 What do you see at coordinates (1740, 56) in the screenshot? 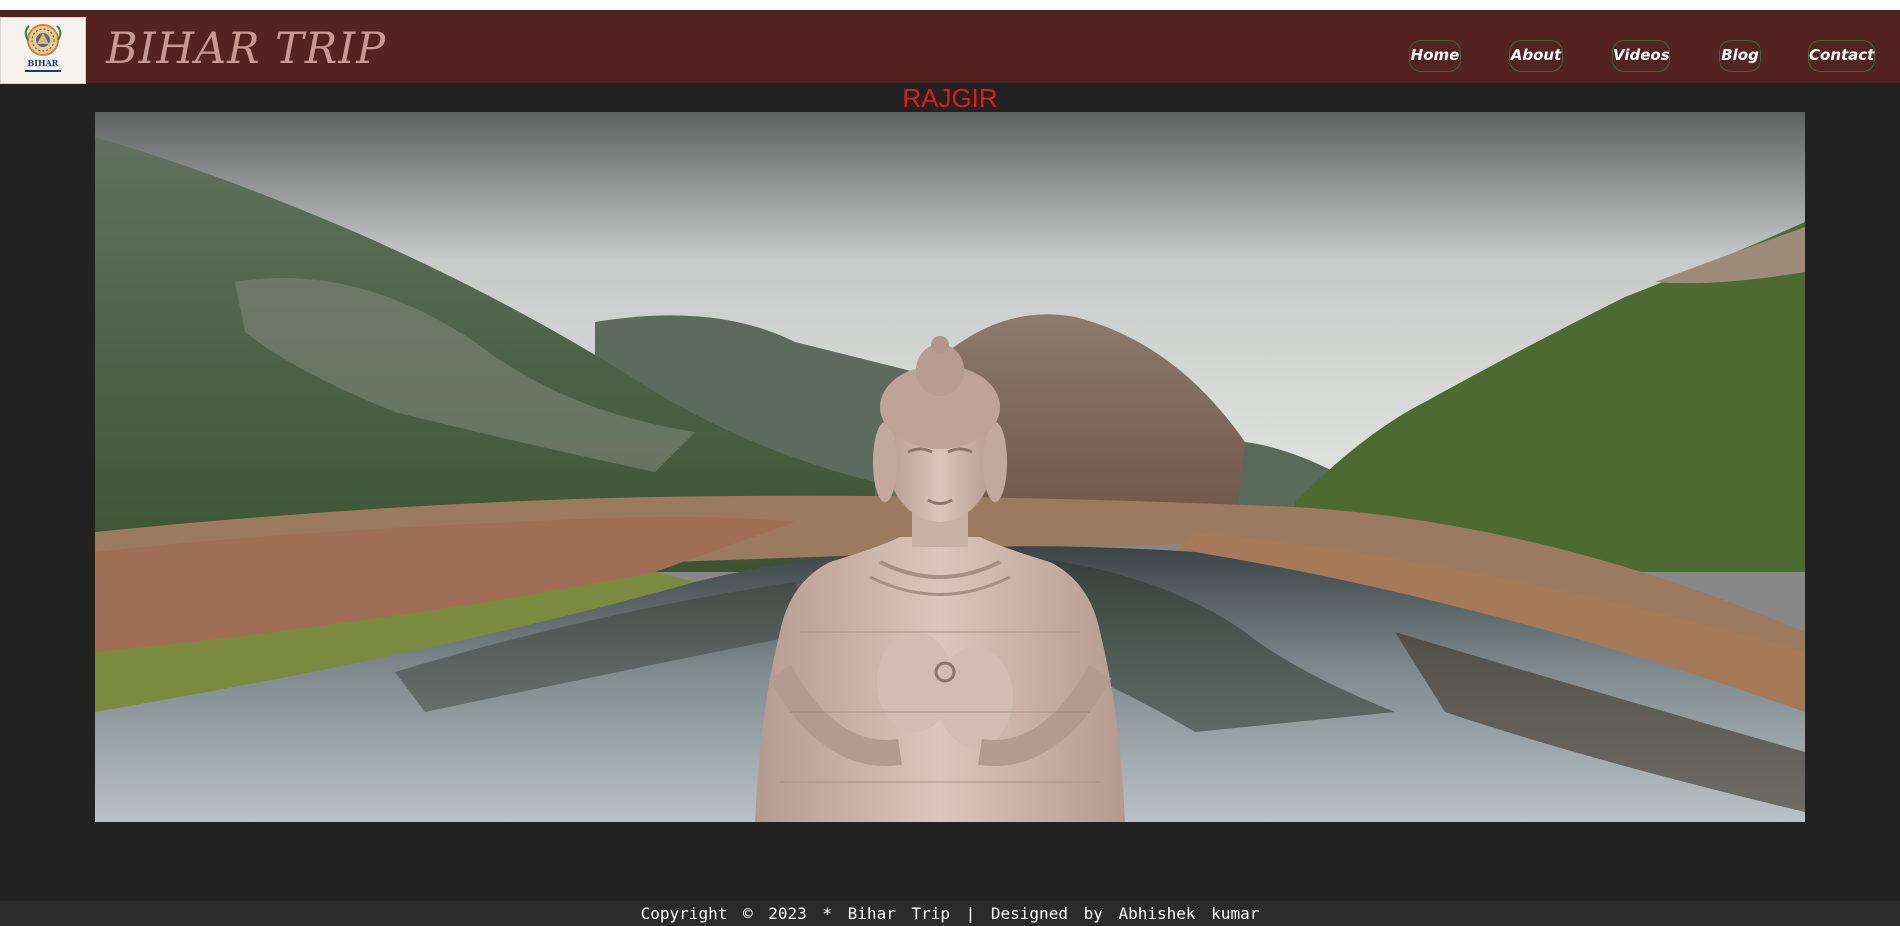
I see `nav-blog: Blog` at bounding box center [1740, 56].